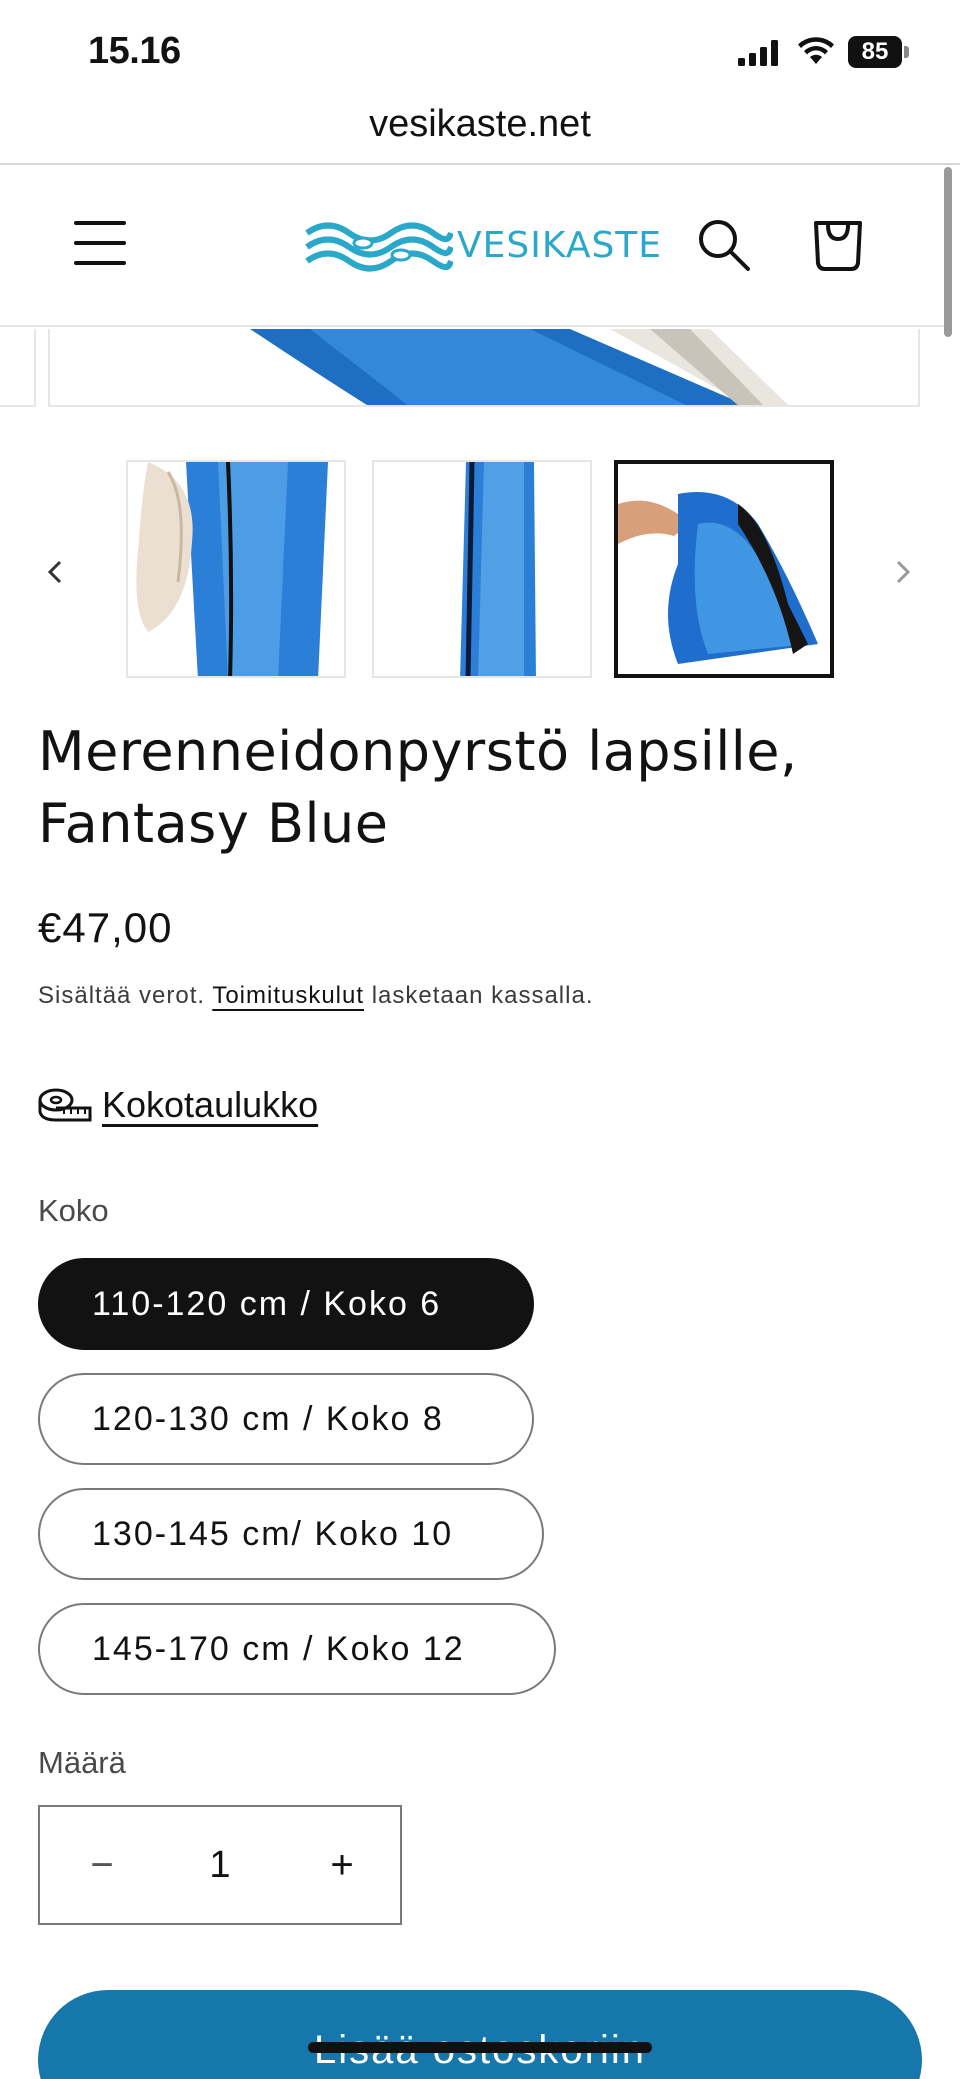 This screenshot has width=960, height=2079. What do you see at coordinates (480, 2047) in the screenshot?
I see `home-indicator` at bounding box center [480, 2047].